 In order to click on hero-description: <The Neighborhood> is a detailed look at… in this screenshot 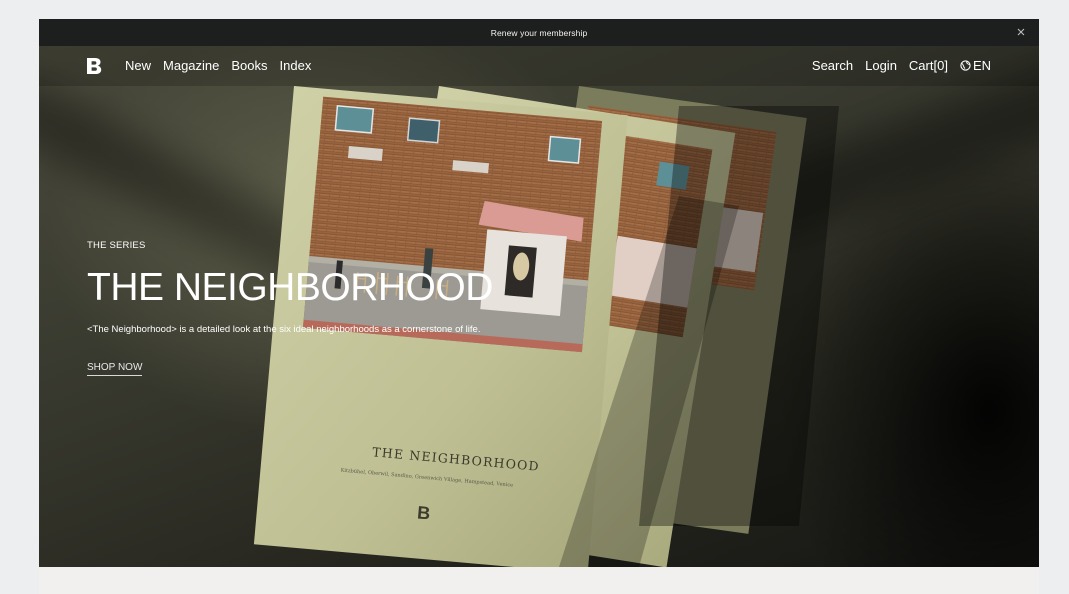, I will do `click(284, 329)`.